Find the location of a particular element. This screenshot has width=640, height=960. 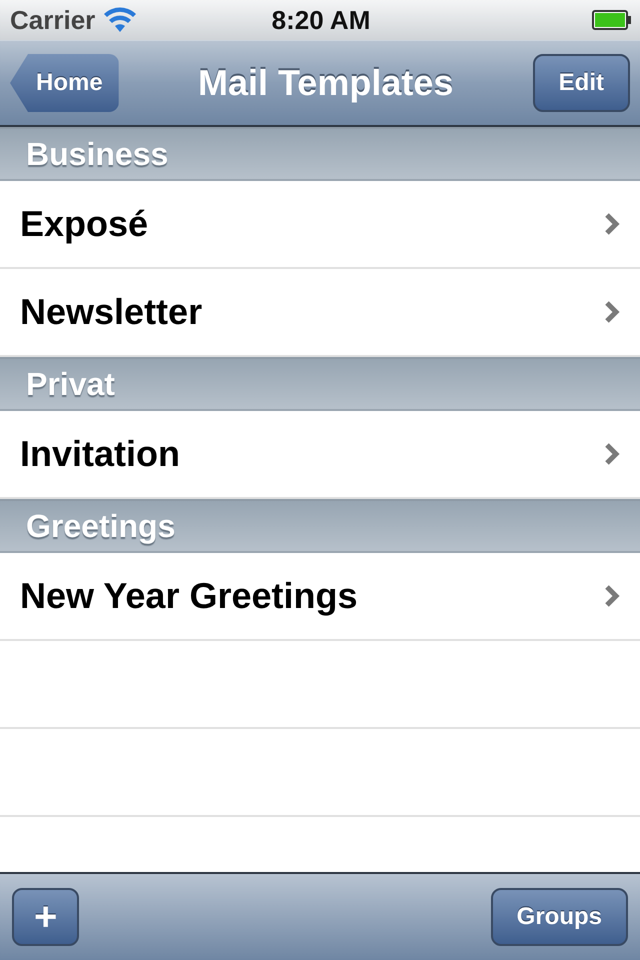

section-title: Privat is located at coordinates (70, 384).